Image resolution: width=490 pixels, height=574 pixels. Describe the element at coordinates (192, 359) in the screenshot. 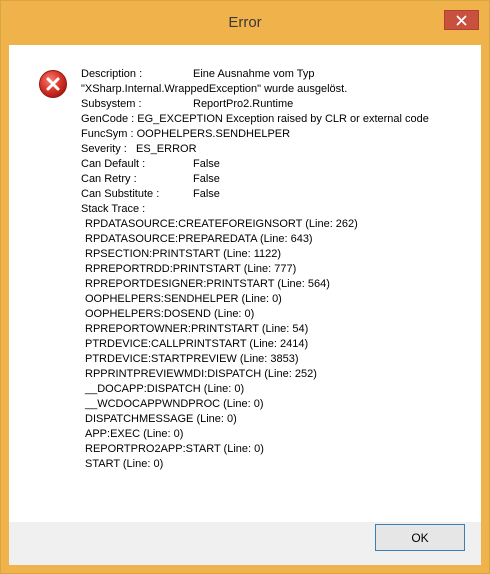

I see `stack-trace-line: PTRDEVICE:STARTPREVIEW (Line: 3853)` at that location.